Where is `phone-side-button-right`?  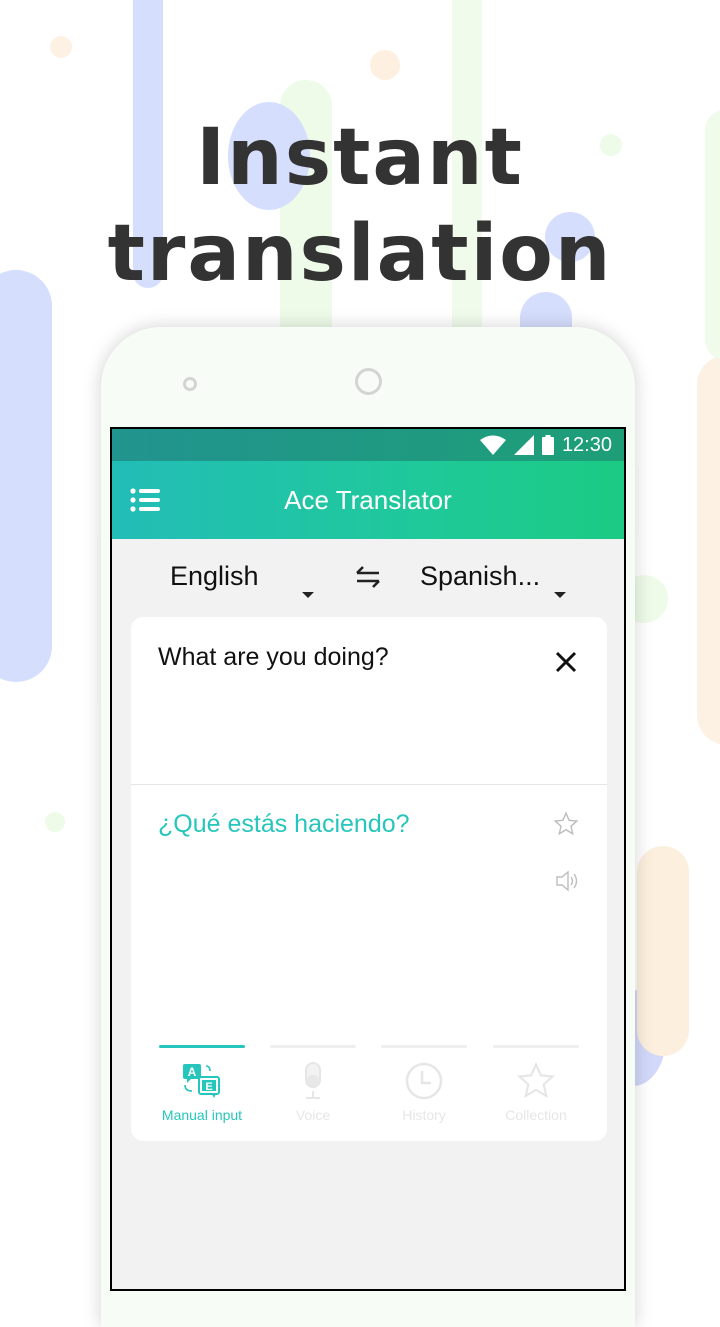 phone-side-button-right is located at coordinates (637, 501).